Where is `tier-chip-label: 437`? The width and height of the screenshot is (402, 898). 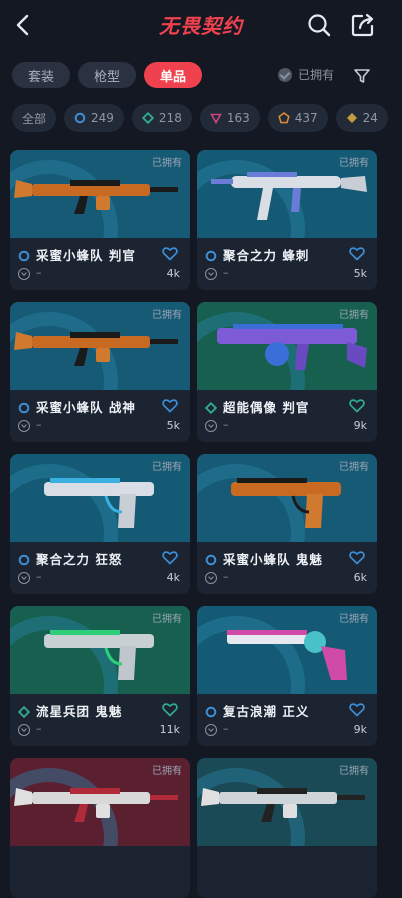 tier-chip-label: 437 is located at coordinates (306, 118).